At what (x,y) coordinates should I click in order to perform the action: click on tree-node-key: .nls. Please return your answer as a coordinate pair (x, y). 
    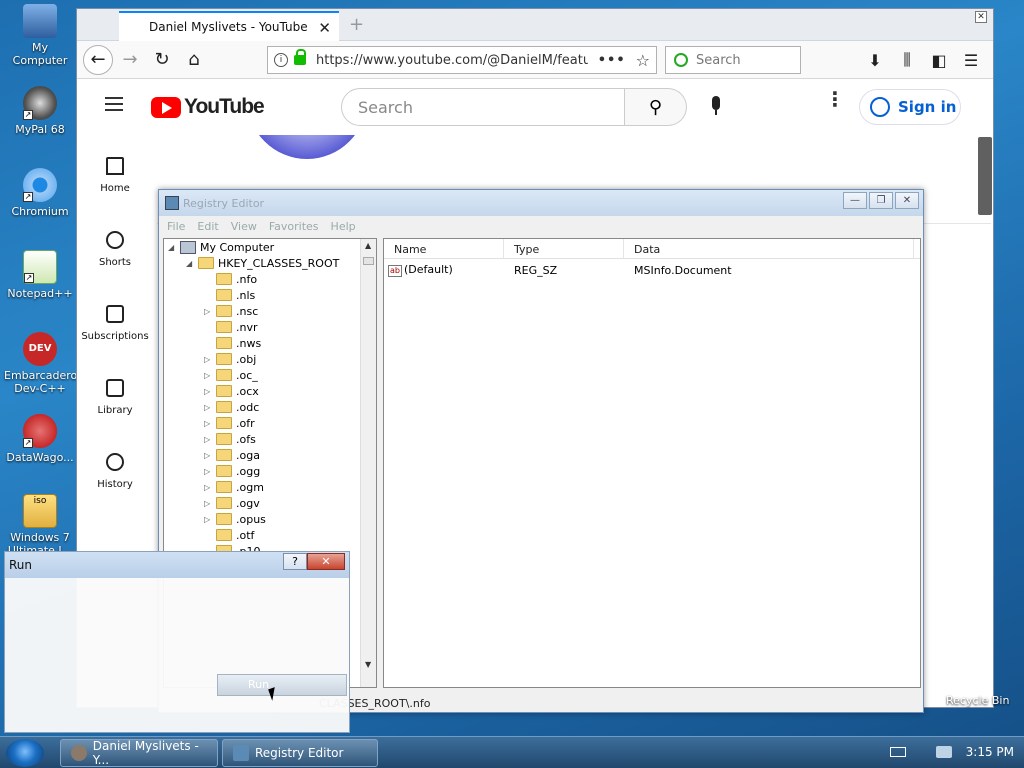
    Looking at the image, I should click on (229, 295).